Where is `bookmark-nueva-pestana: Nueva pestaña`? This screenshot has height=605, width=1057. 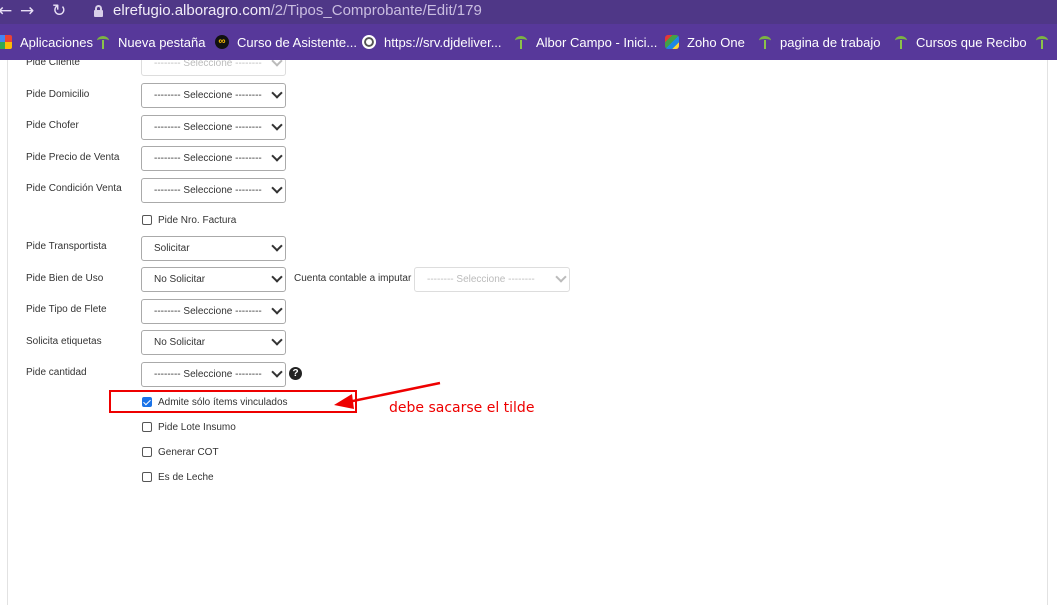 bookmark-nueva-pestana: Nueva pestaña is located at coordinates (150, 42).